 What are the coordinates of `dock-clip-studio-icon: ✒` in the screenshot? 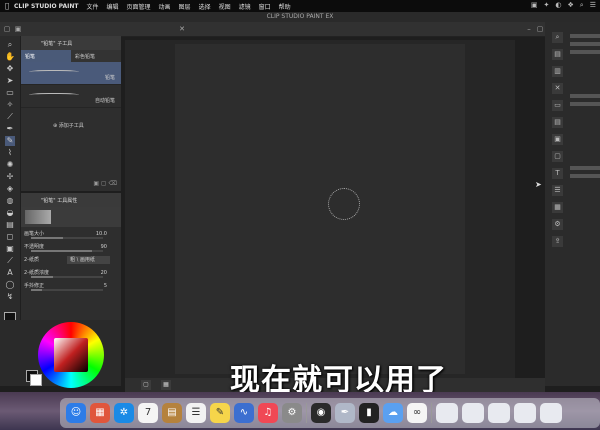 It's located at (345, 413).